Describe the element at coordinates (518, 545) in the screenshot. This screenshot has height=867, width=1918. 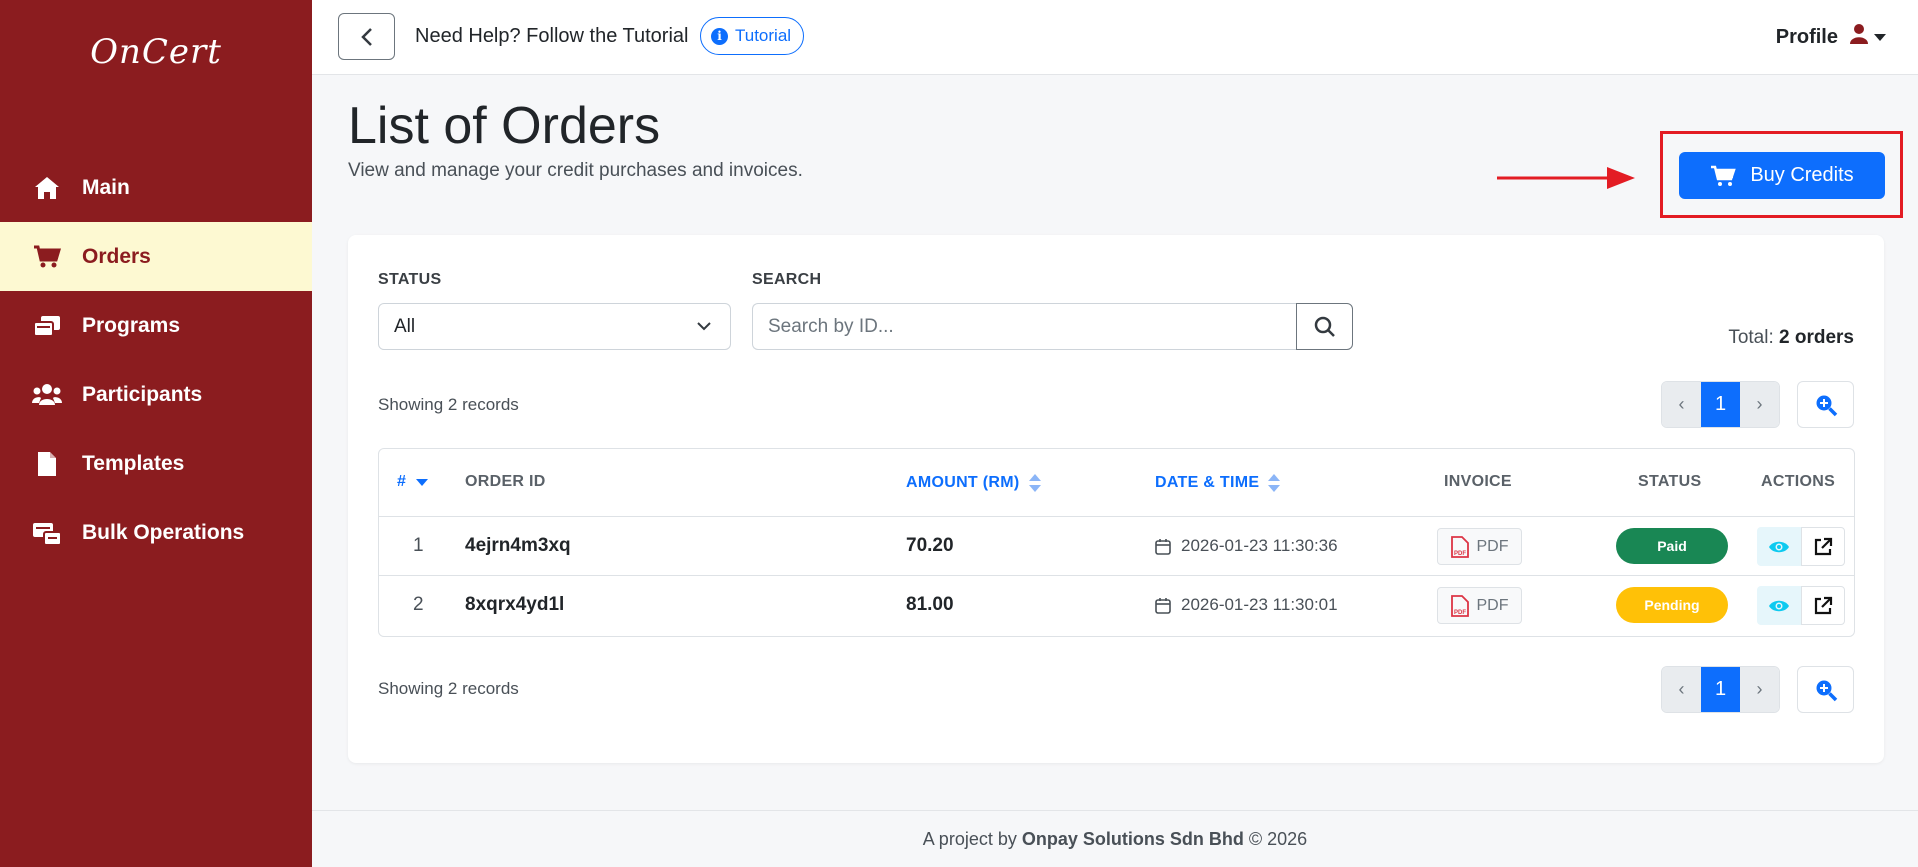
I see `order-id: 4ejrn4m3xq` at that location.